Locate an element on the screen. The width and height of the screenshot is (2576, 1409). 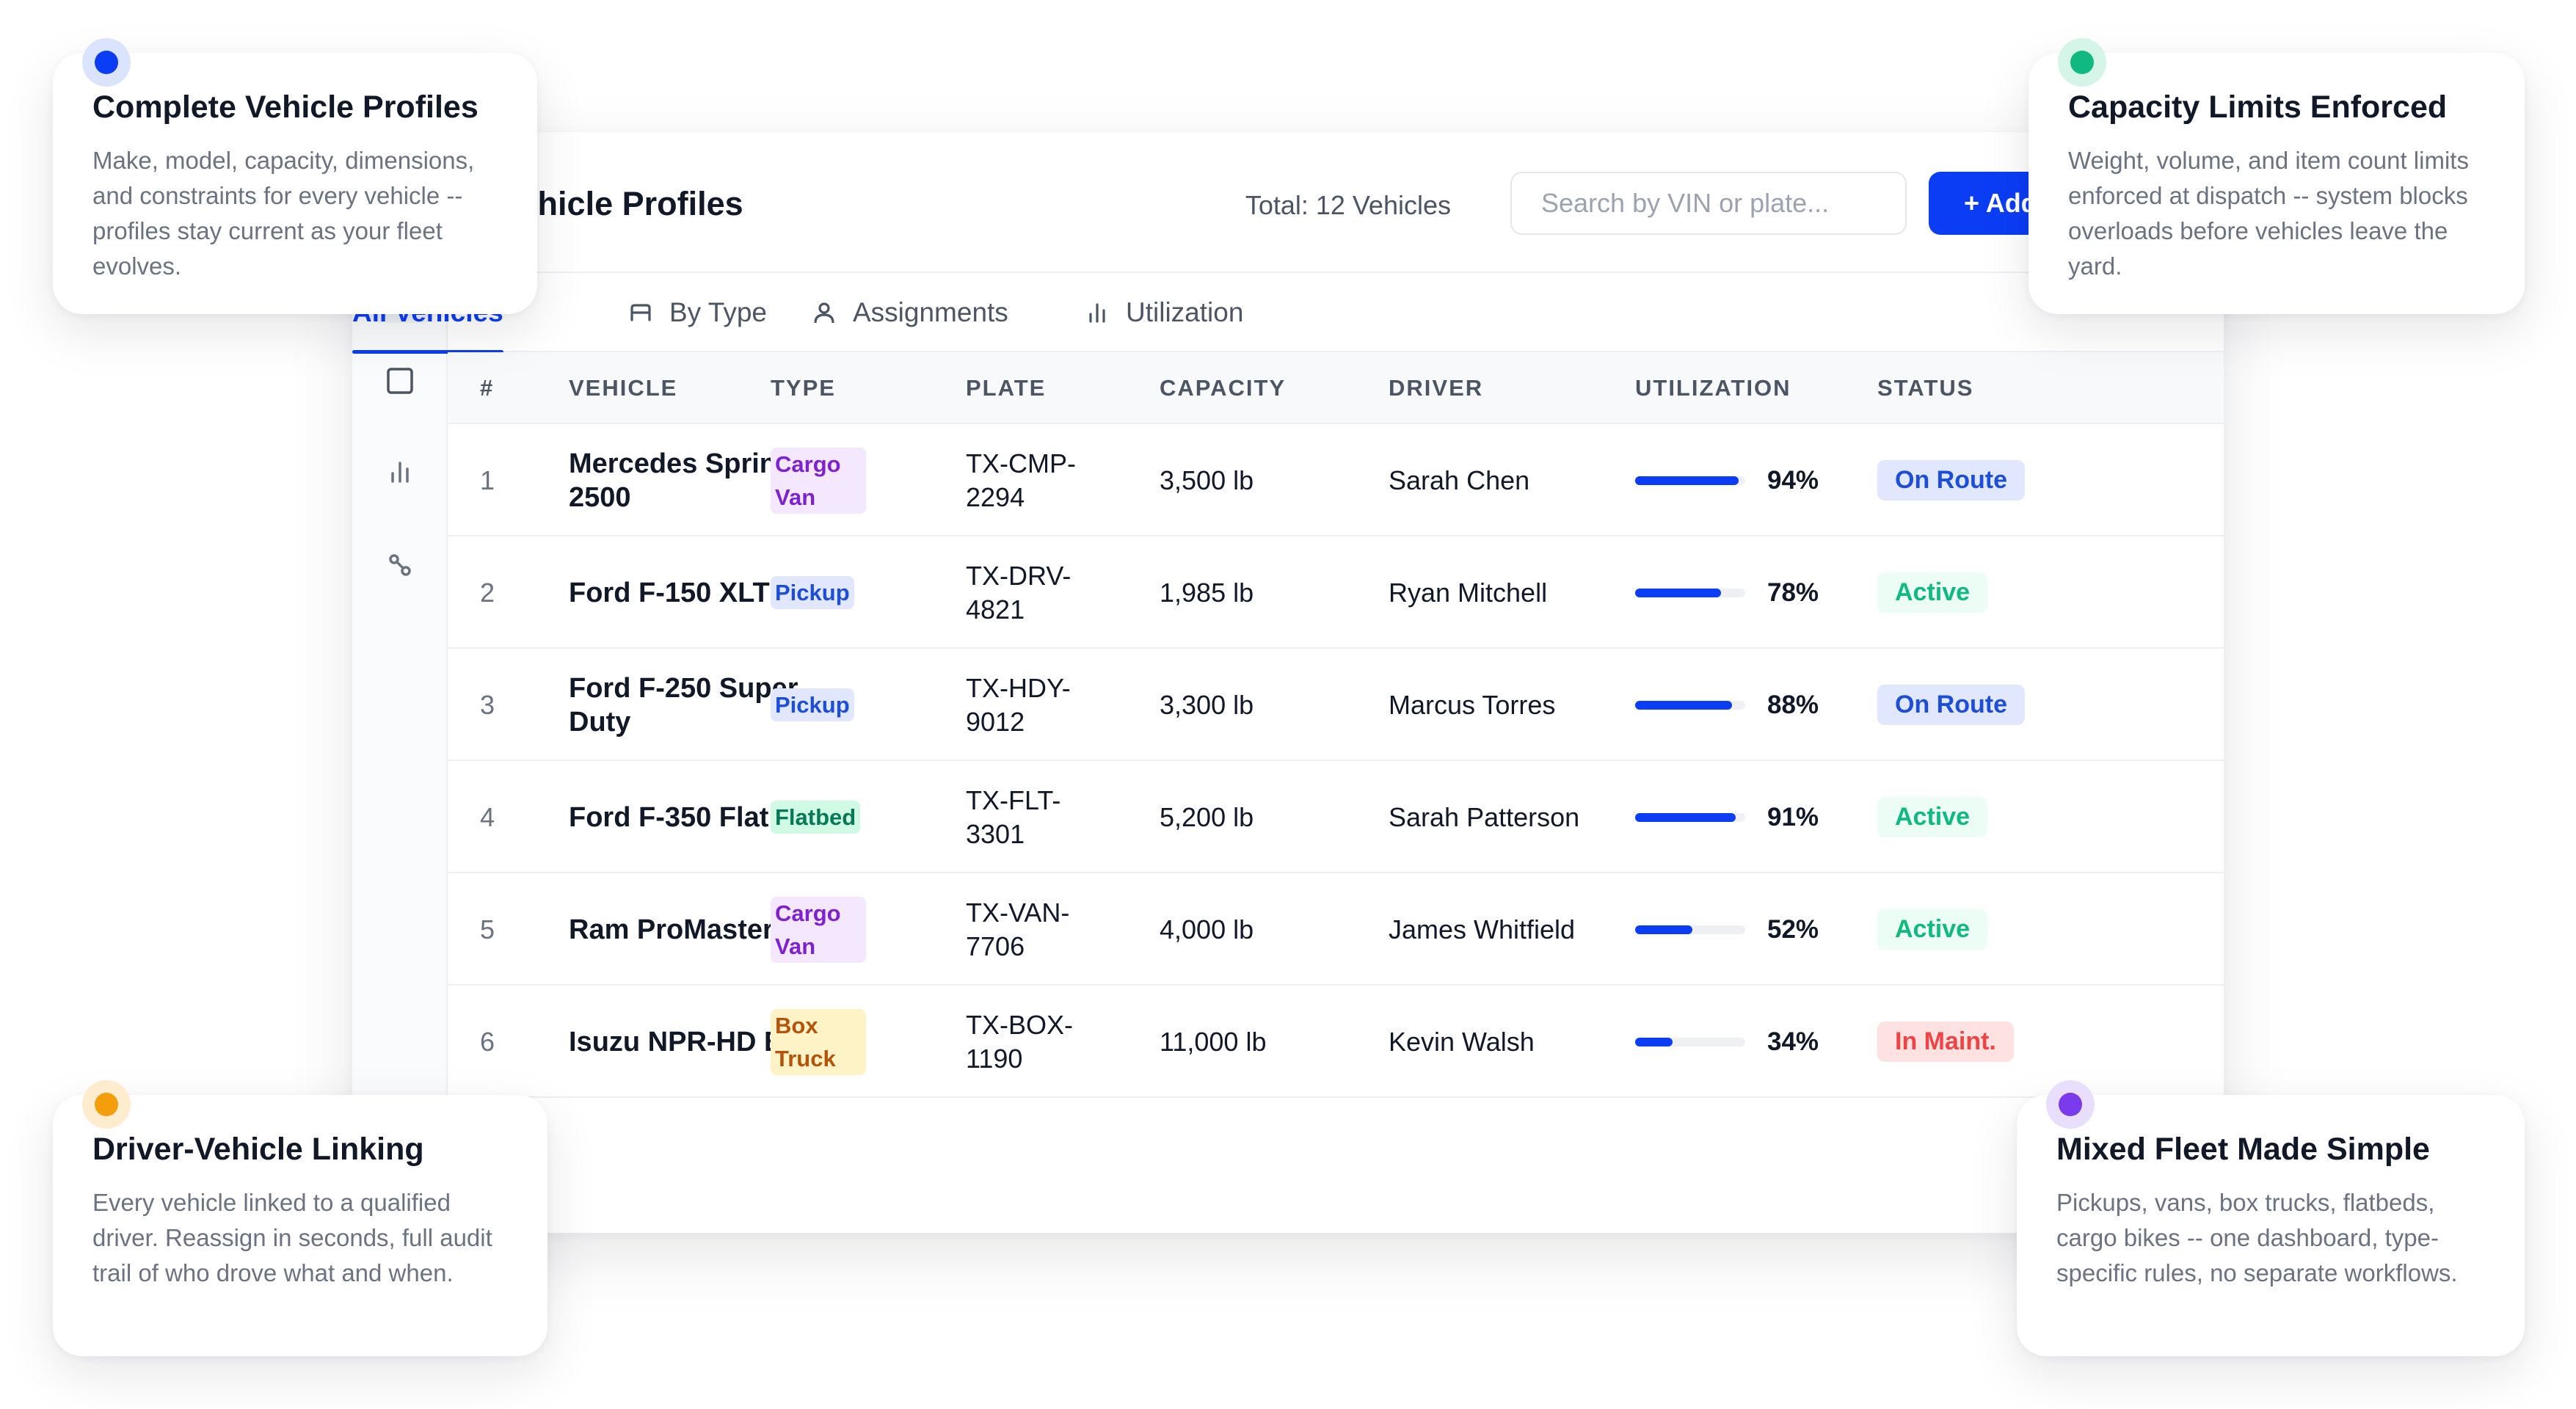
card-title: Driver-Vehicle Linking is located at coordinates (258, 1149).